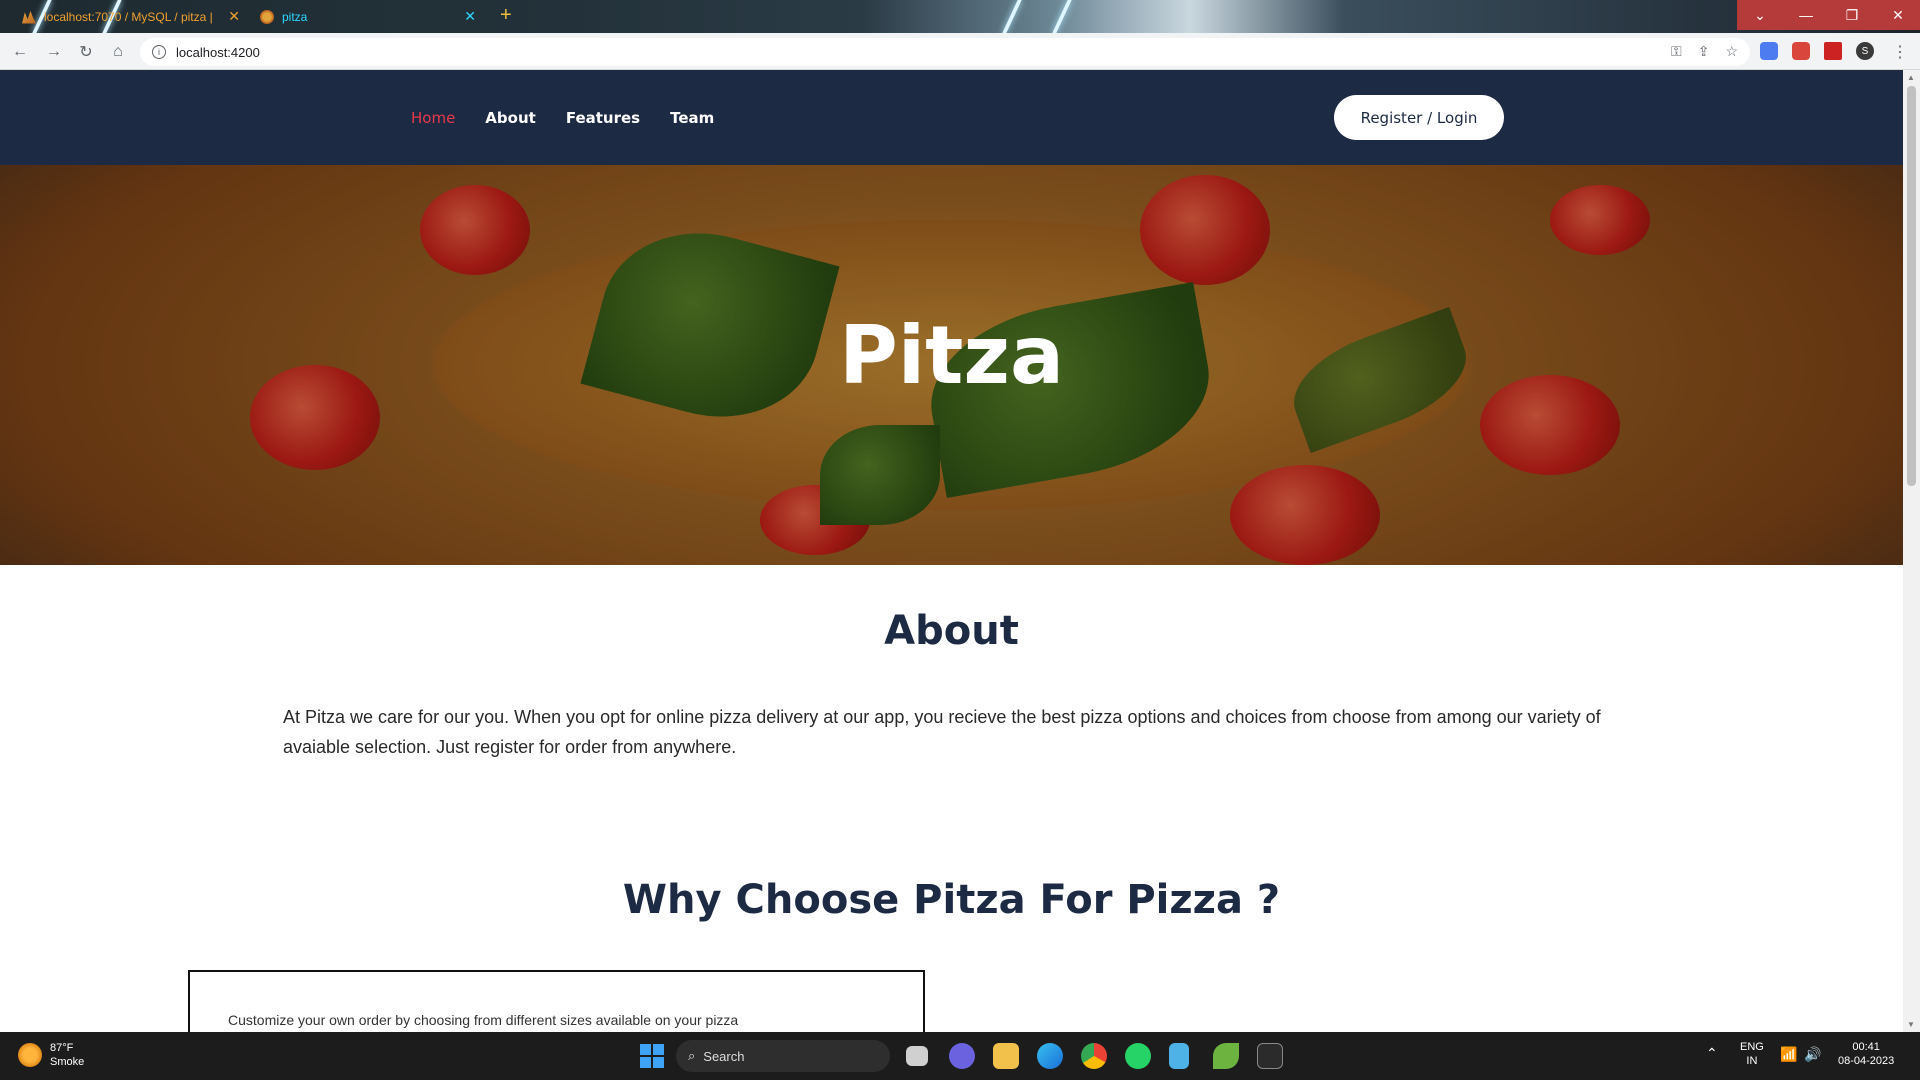 The width and height of the screenshot is (1920, 1080). What do you see at coordinates (1911, 286) in the screenshot?
I see `scrollbar-thumb` at bounding box center [1911, 286].